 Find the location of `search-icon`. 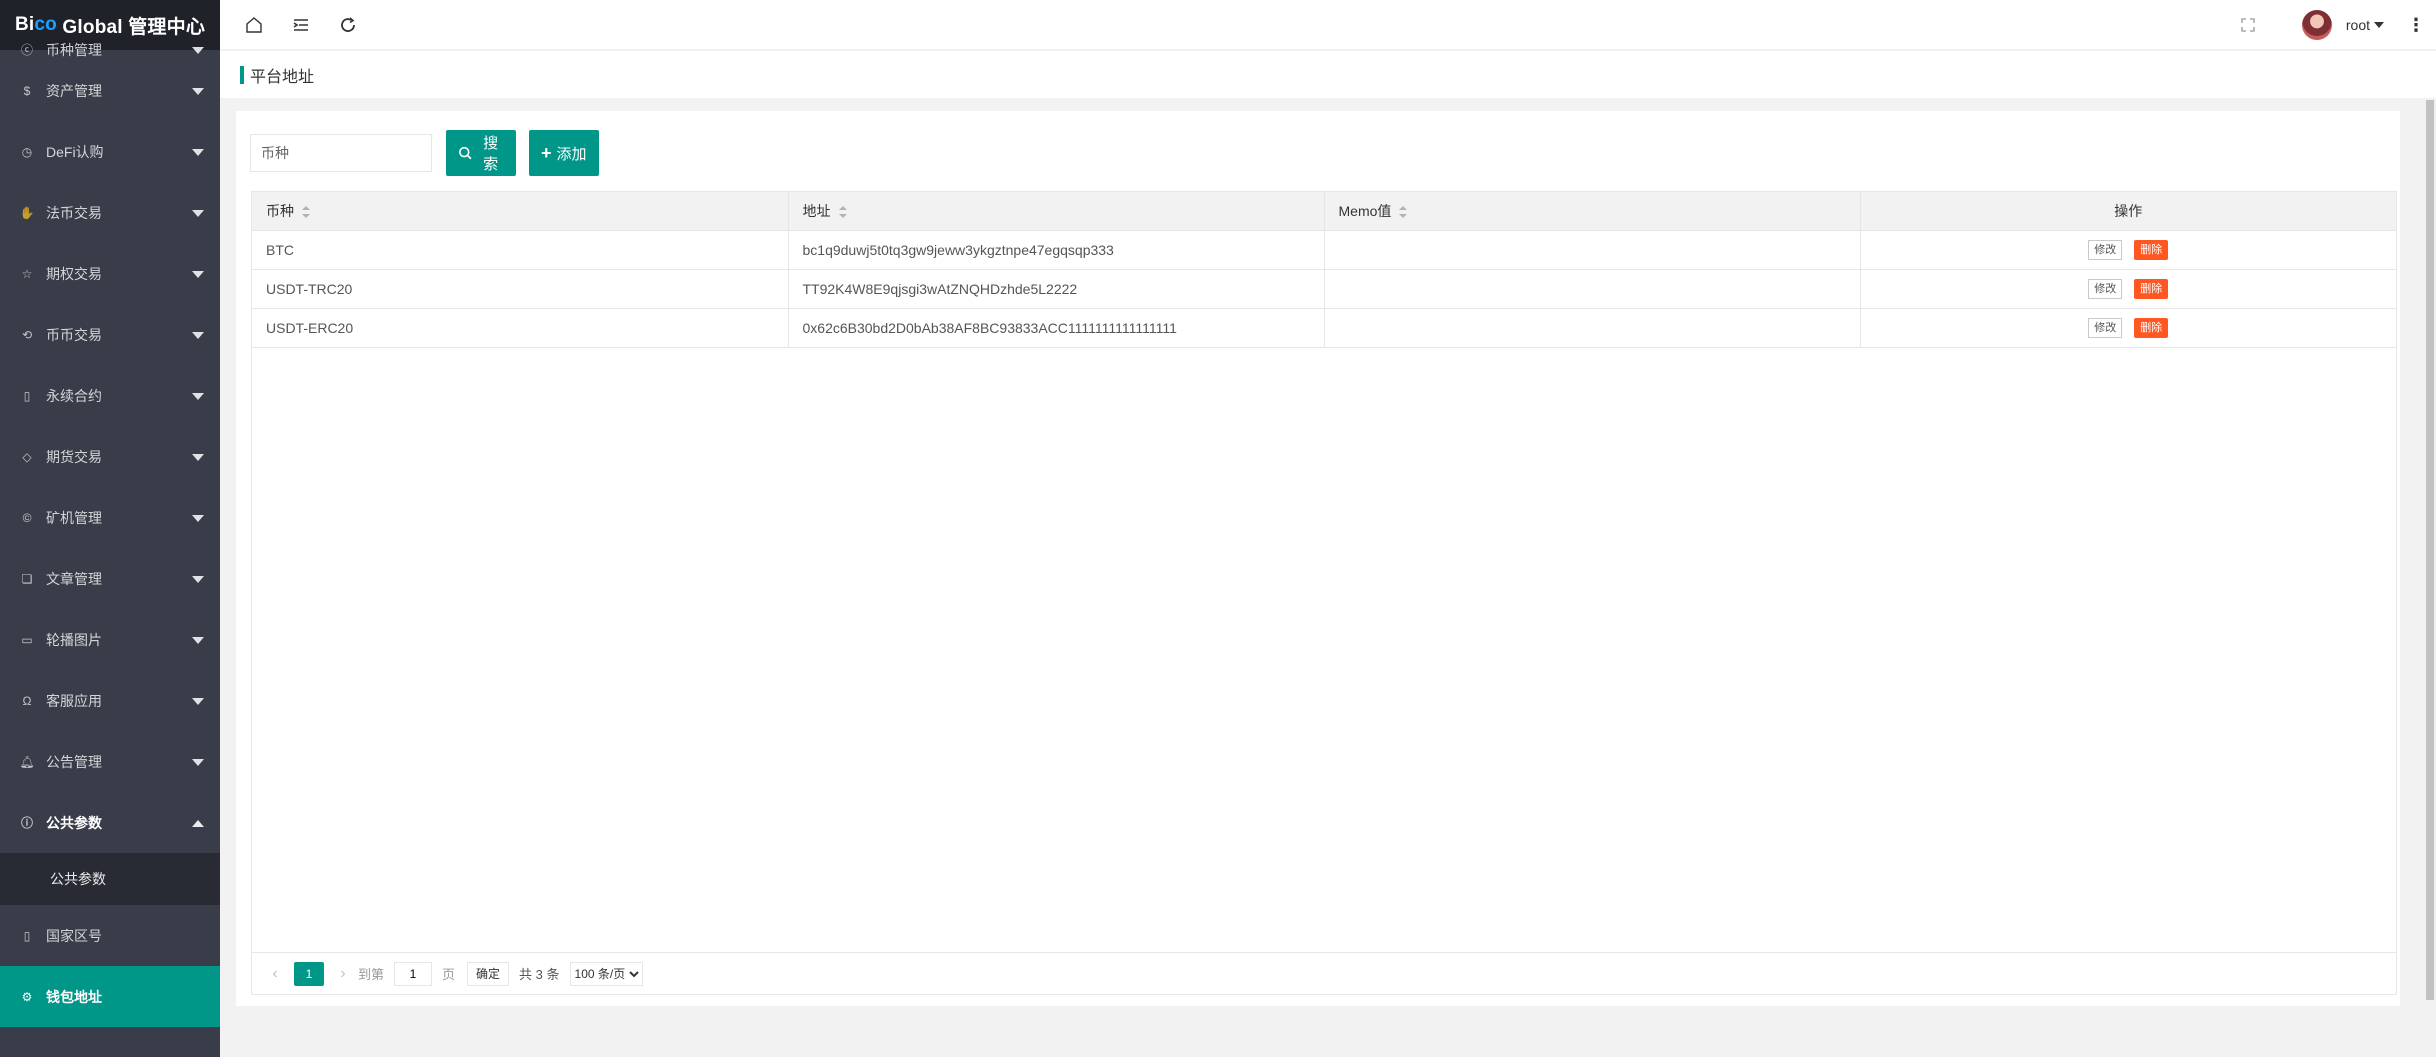

search-icon is located at coordinates (465, 153).